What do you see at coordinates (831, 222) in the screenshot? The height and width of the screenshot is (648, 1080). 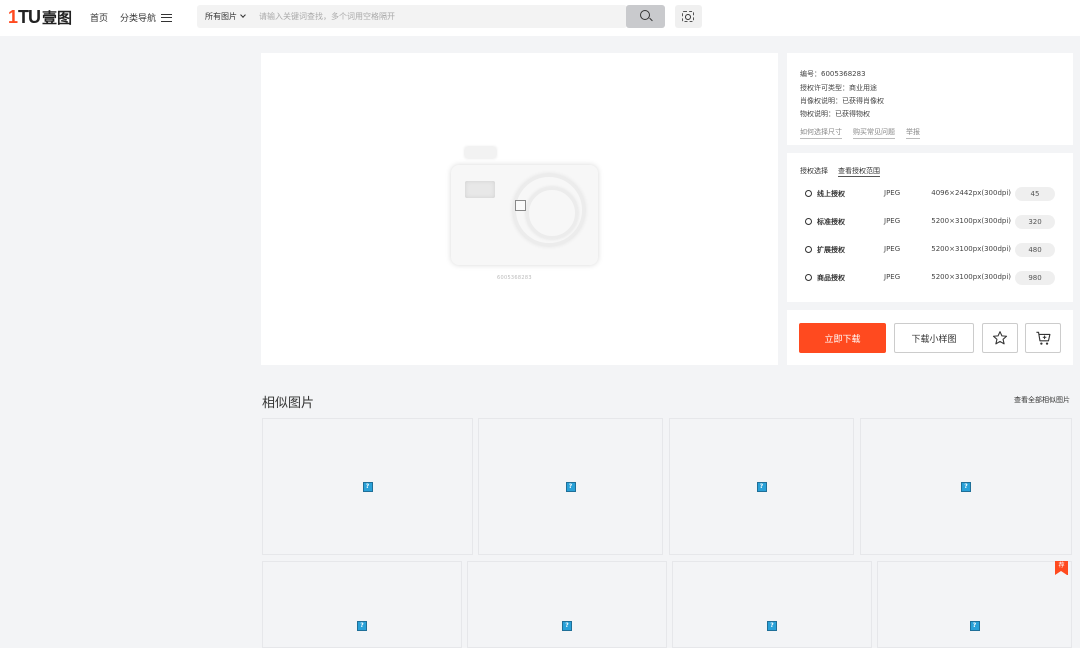 I see `license-name: 标准授权` at bounding box center [831, 222].